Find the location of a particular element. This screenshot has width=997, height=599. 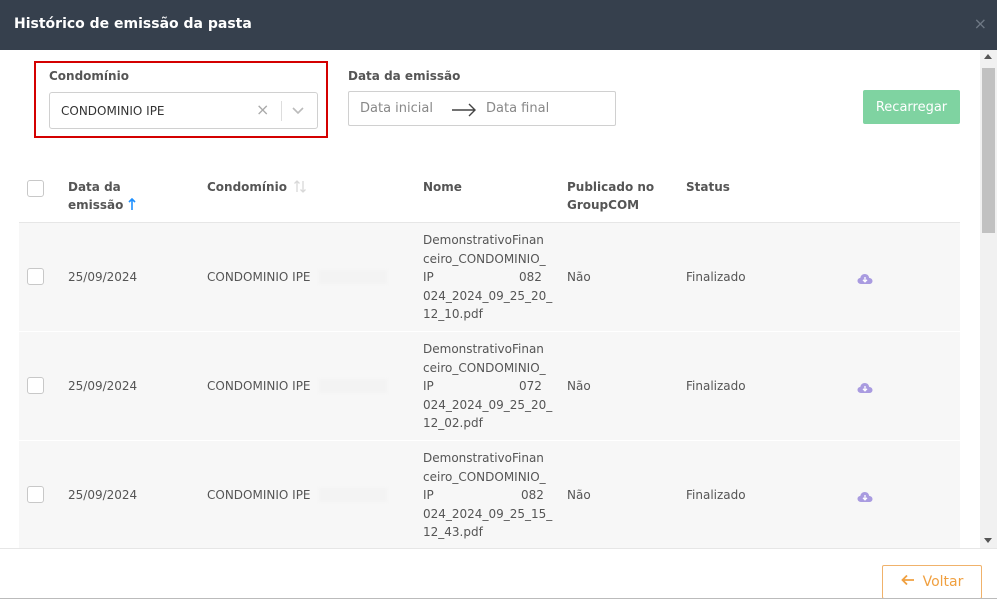

chevron-down-icon is located at coordinates (298, 111).